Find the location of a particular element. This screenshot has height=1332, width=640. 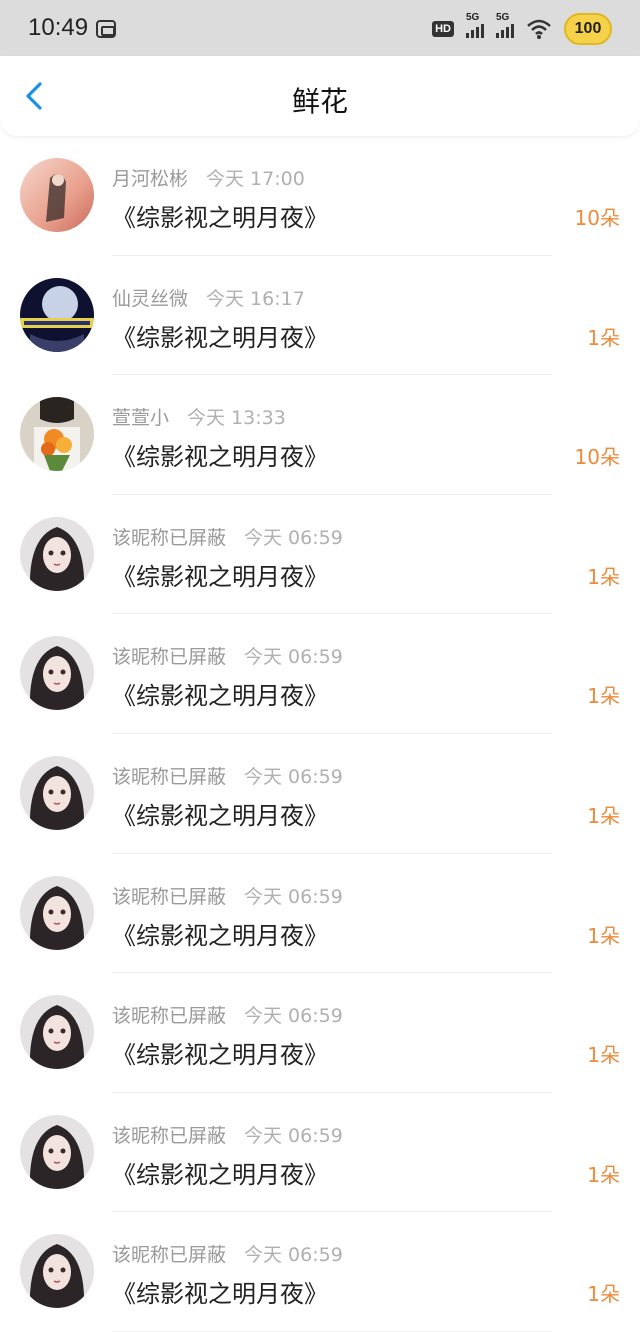

gift-time: 今天 17:00 is located at coordinates (255, 179).